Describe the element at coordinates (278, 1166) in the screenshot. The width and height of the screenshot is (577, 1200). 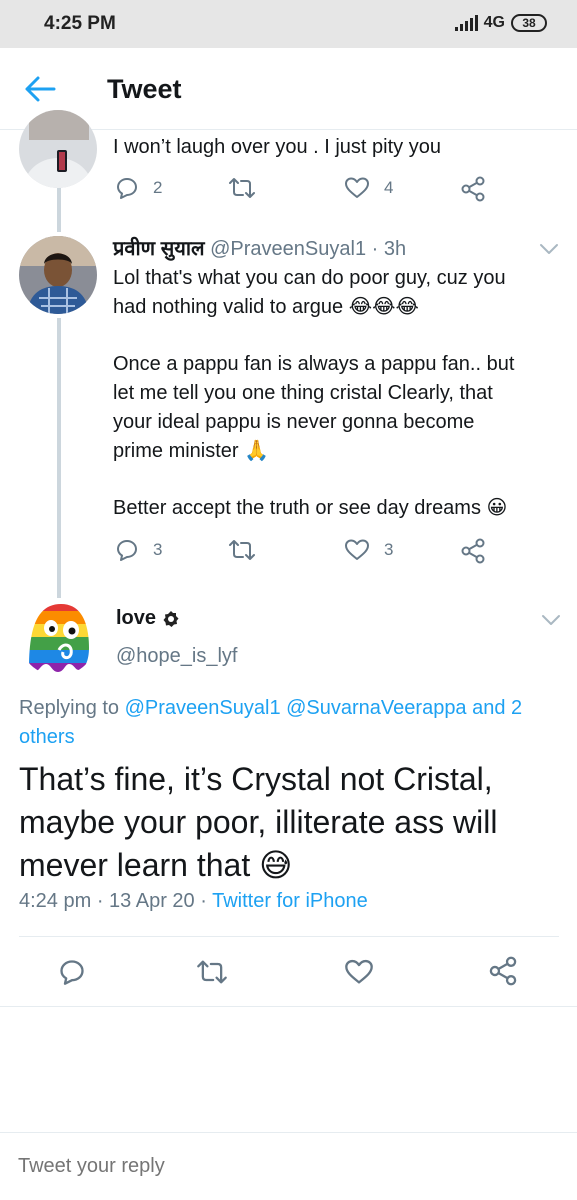
I see `reply-input` at that location.